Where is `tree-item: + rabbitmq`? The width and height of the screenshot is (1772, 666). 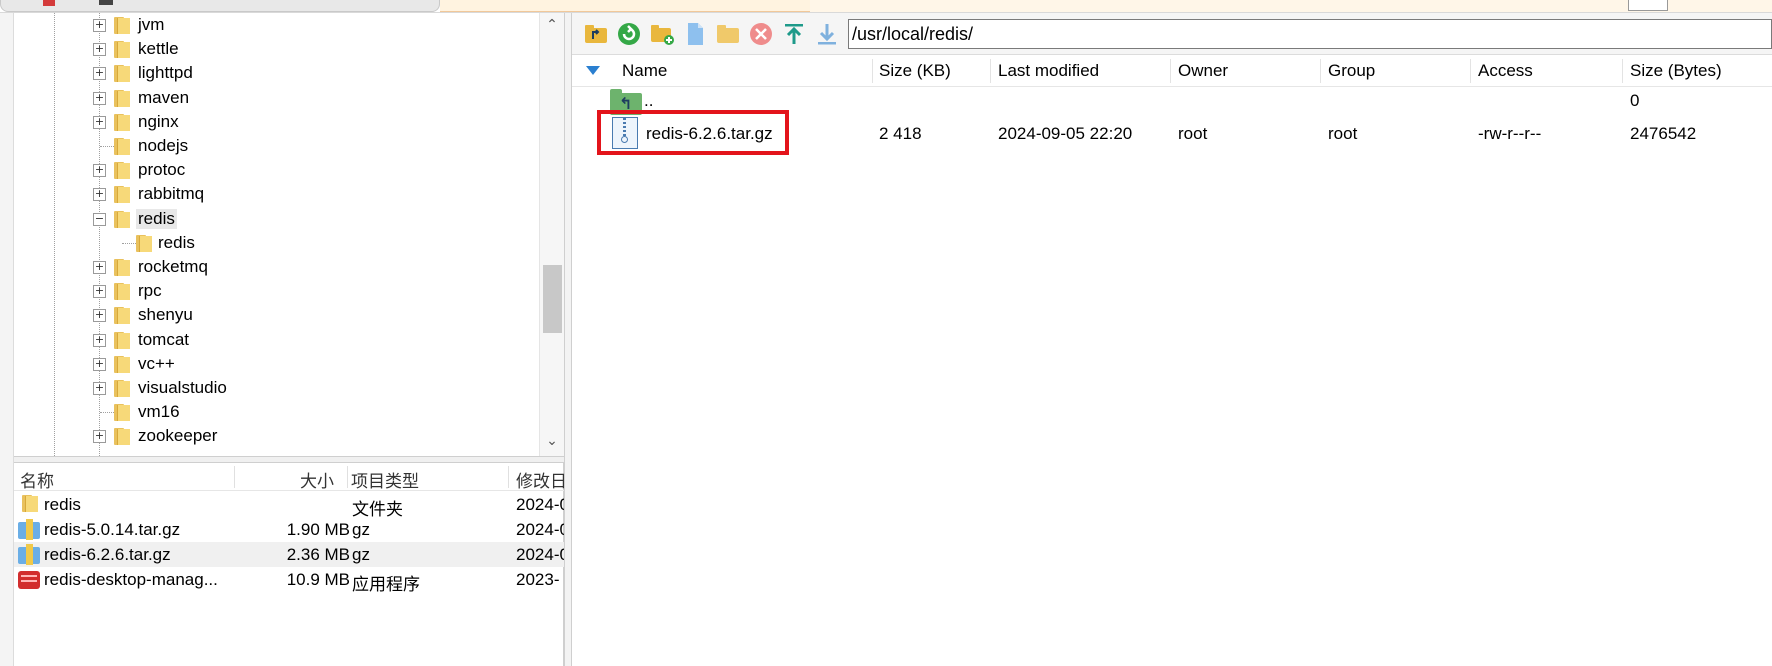
tree-item: + rabbitmq is located at coordinates (274, 194).